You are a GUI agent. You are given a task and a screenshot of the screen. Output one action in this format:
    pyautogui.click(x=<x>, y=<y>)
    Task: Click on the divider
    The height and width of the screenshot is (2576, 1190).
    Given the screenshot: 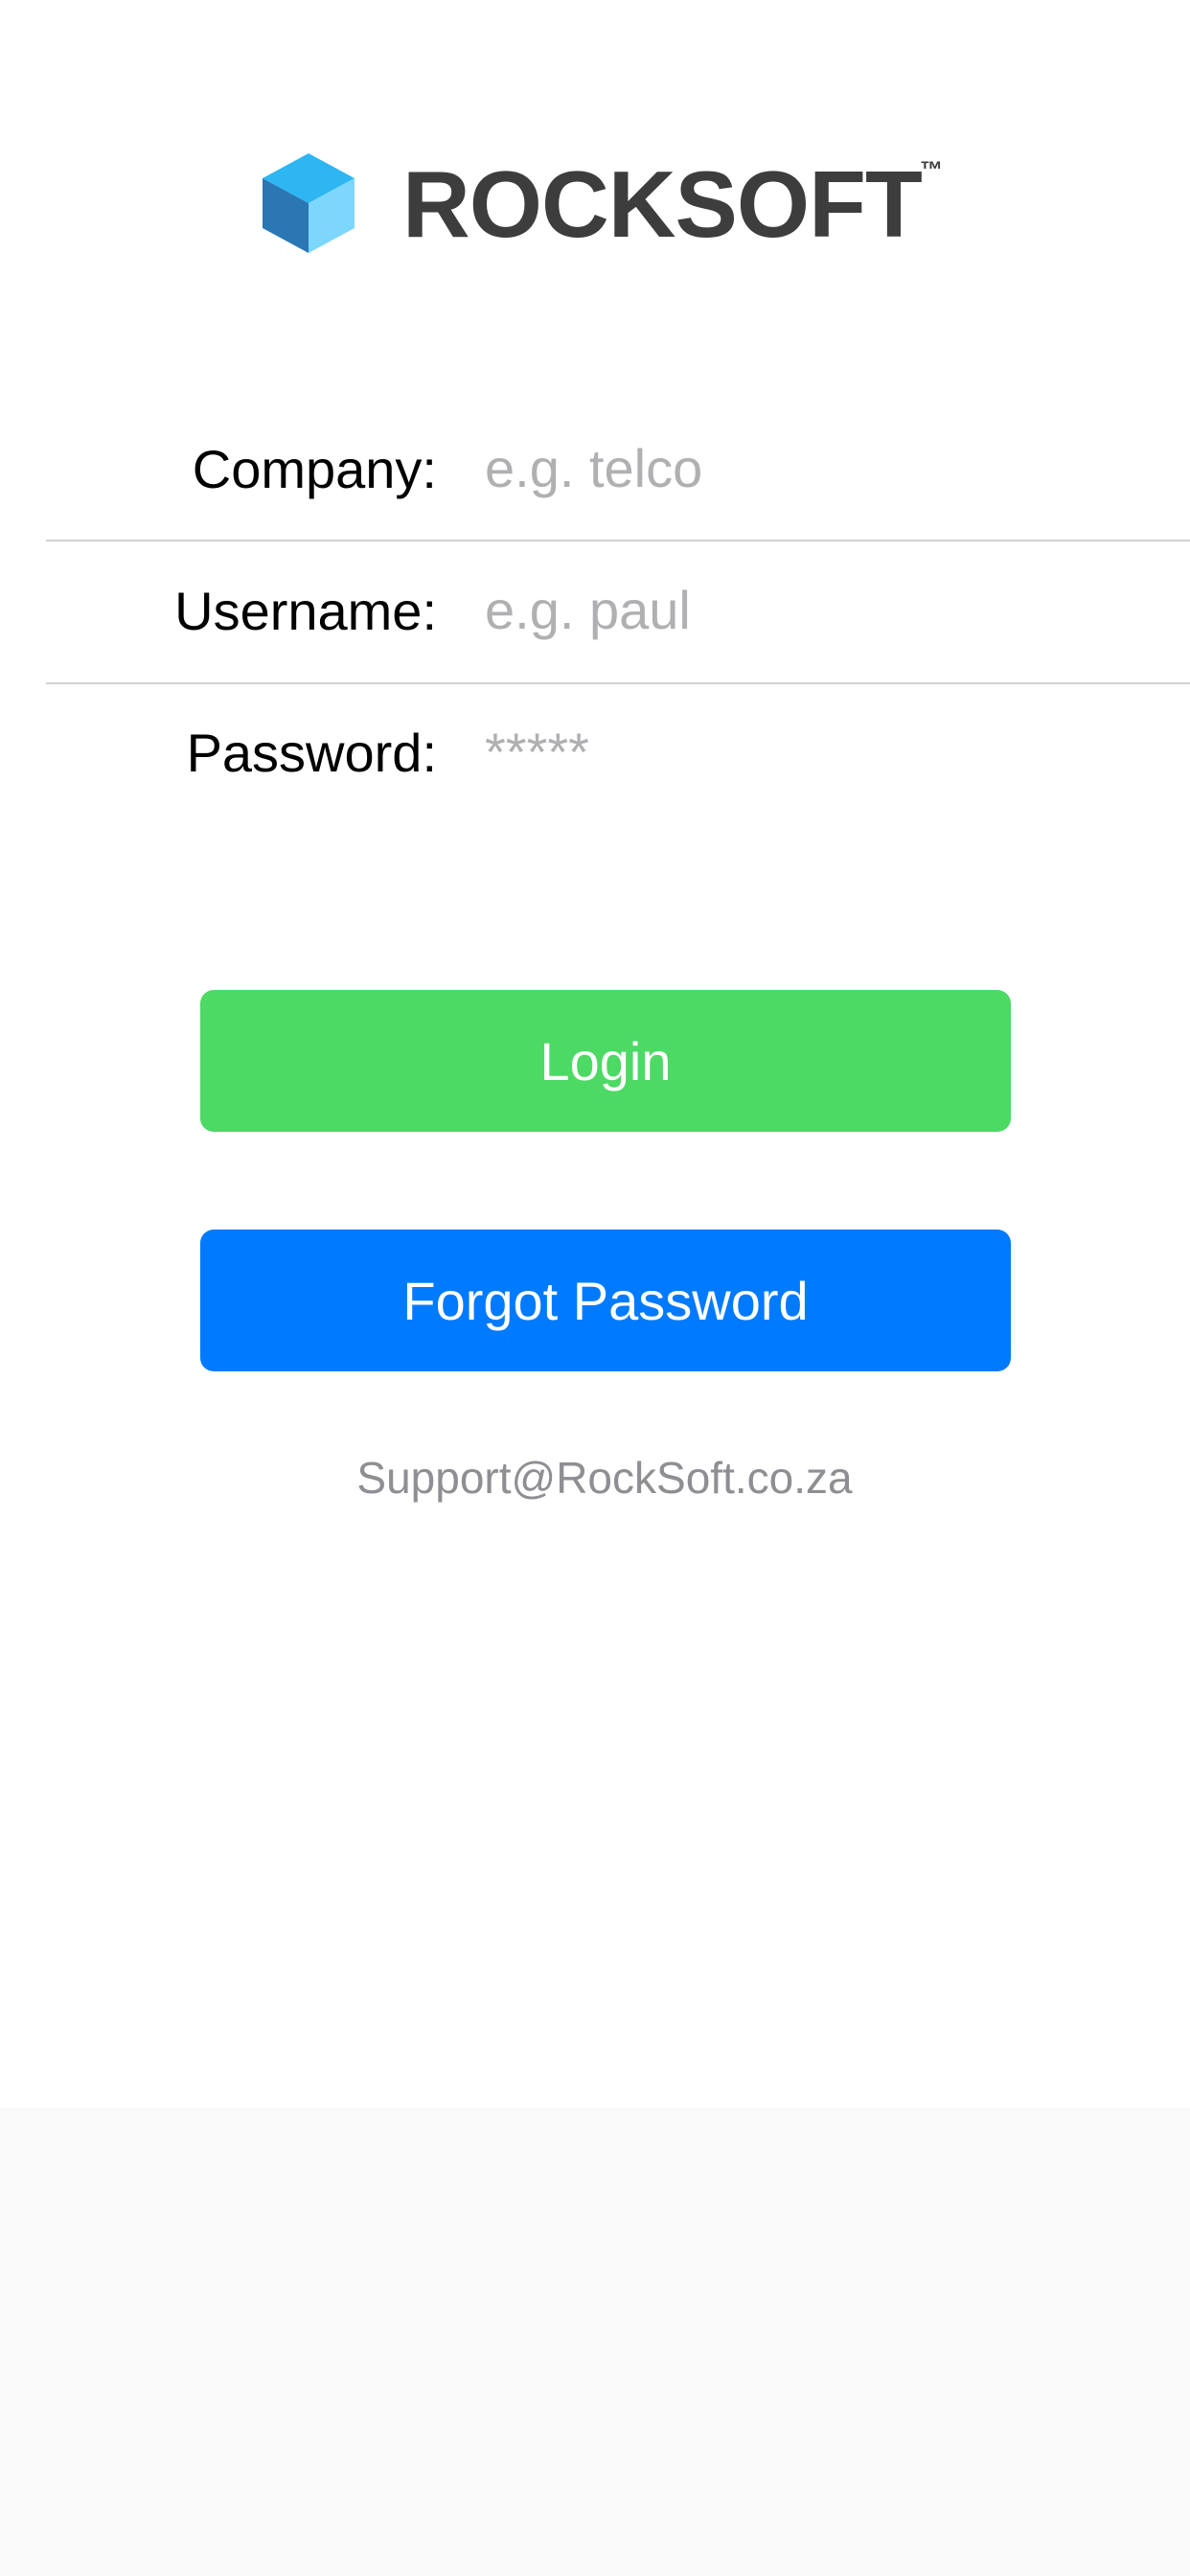 What is the action you would take?
    pyautogui.click(x=618, y=540)
    